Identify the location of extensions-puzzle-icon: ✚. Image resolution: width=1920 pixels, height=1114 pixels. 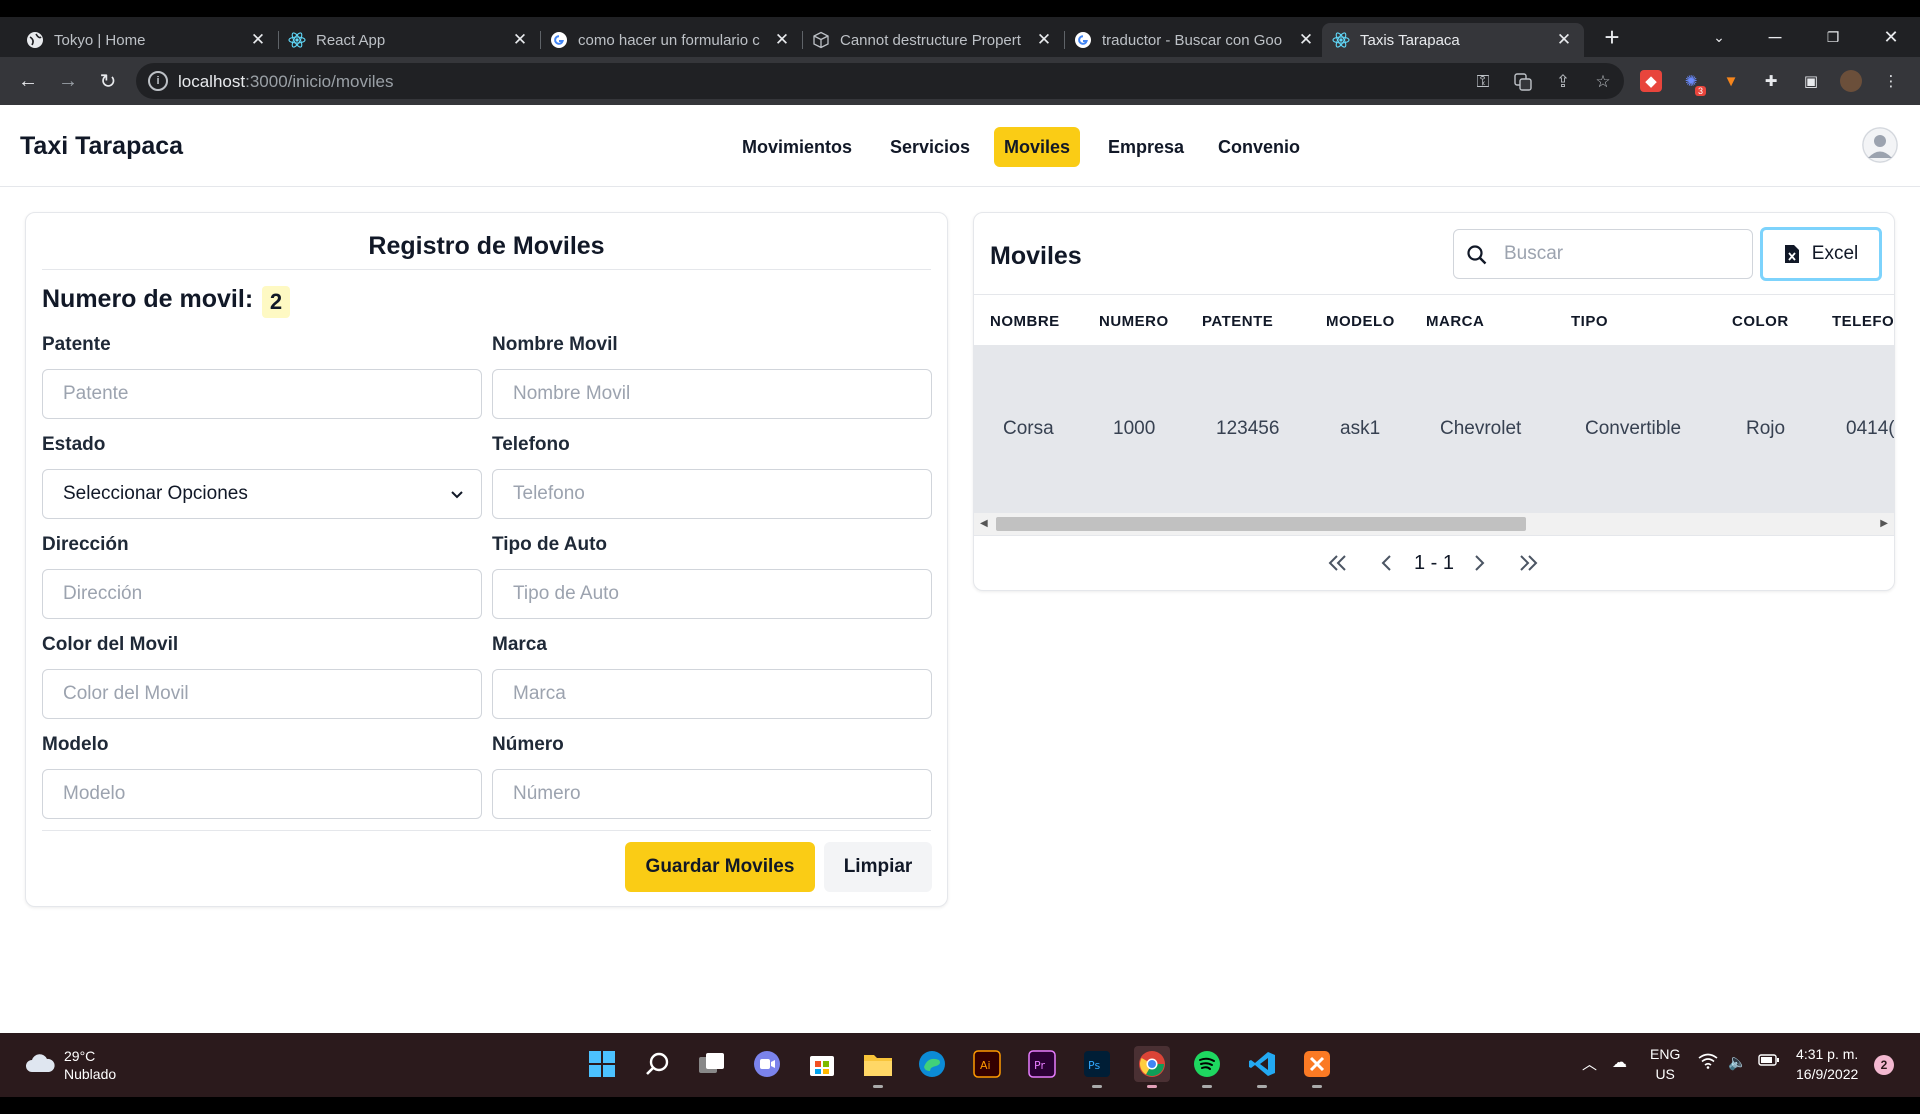
(1771, 81).